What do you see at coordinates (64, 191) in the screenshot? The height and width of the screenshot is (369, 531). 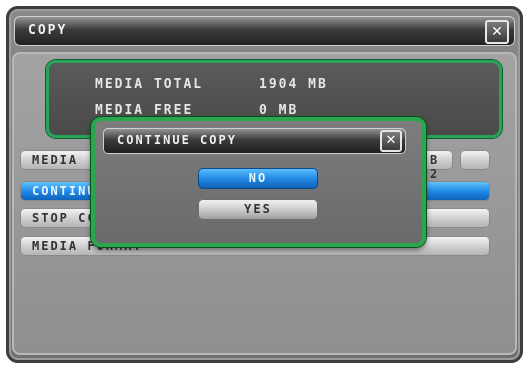 I see `menu-item-continue-label: CONTINU` at bounding box center [64, 191].